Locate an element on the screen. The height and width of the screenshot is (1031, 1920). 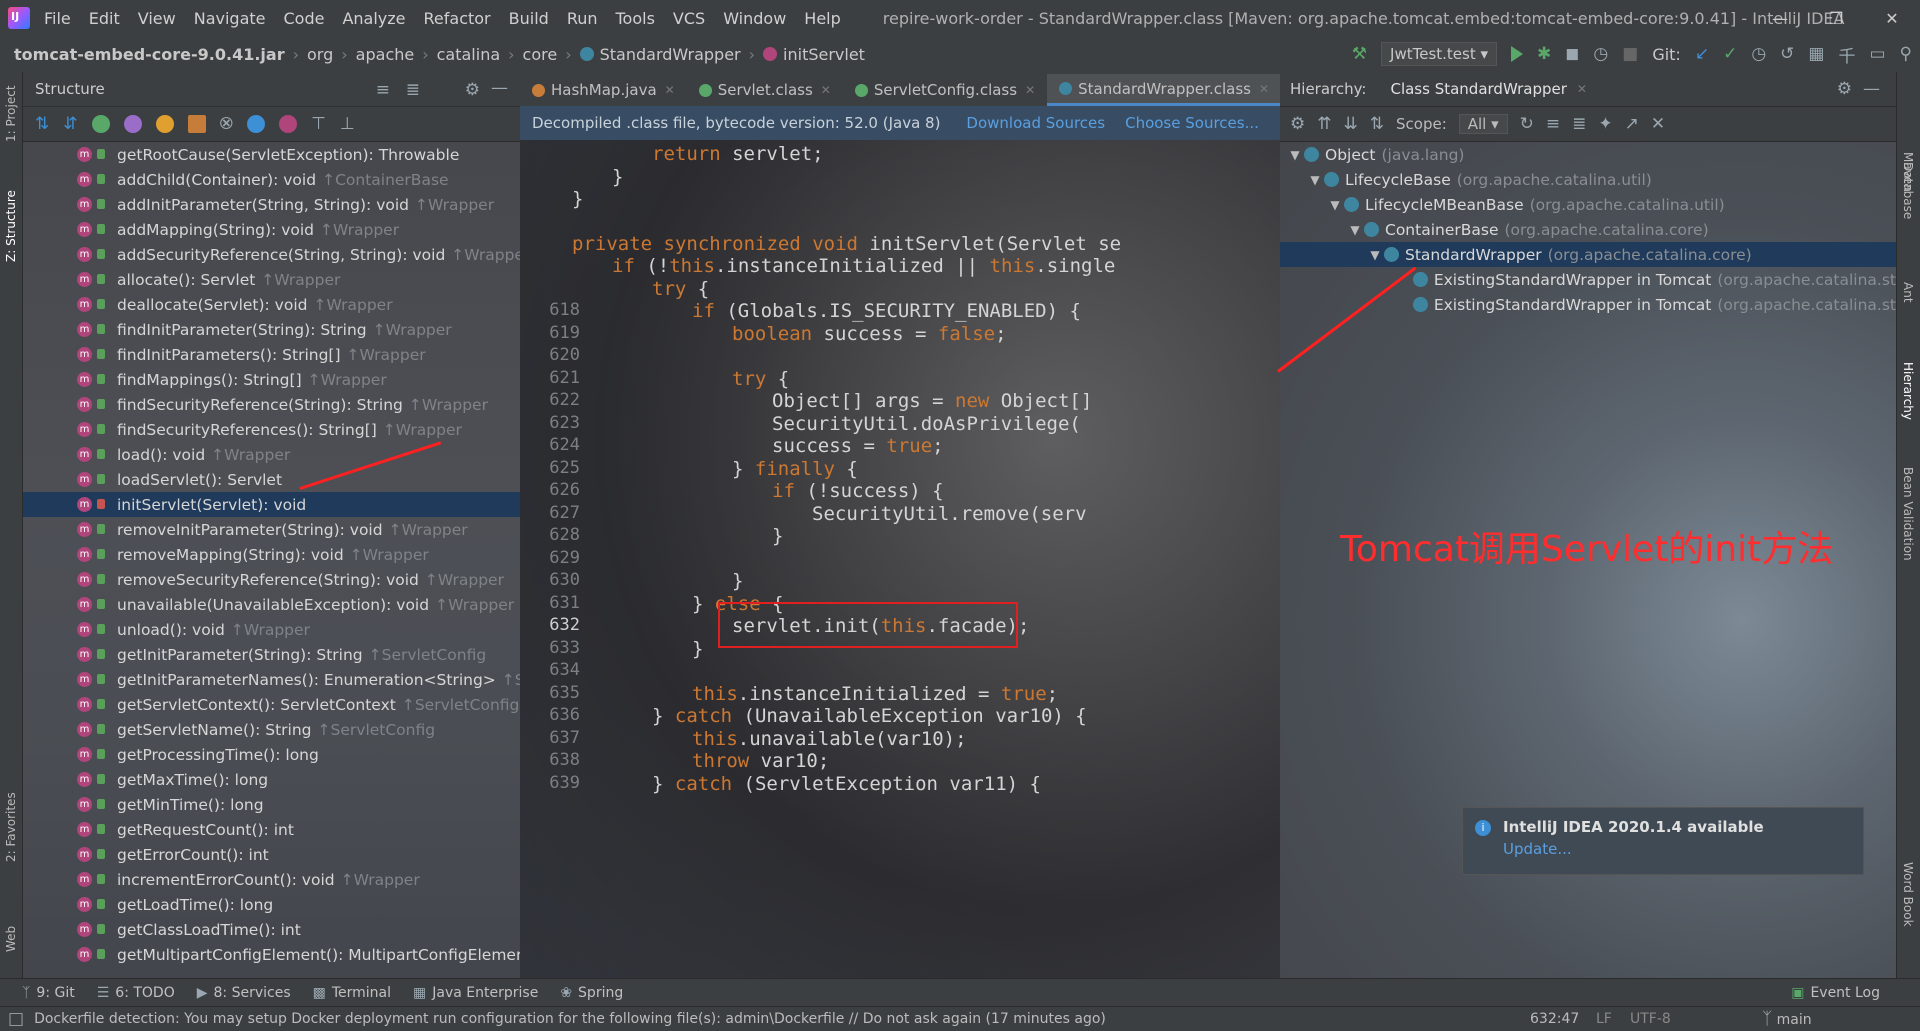
structure-item: m findInitParameters(): String[] ↑Wrapper is located at coordinates (271, 354).